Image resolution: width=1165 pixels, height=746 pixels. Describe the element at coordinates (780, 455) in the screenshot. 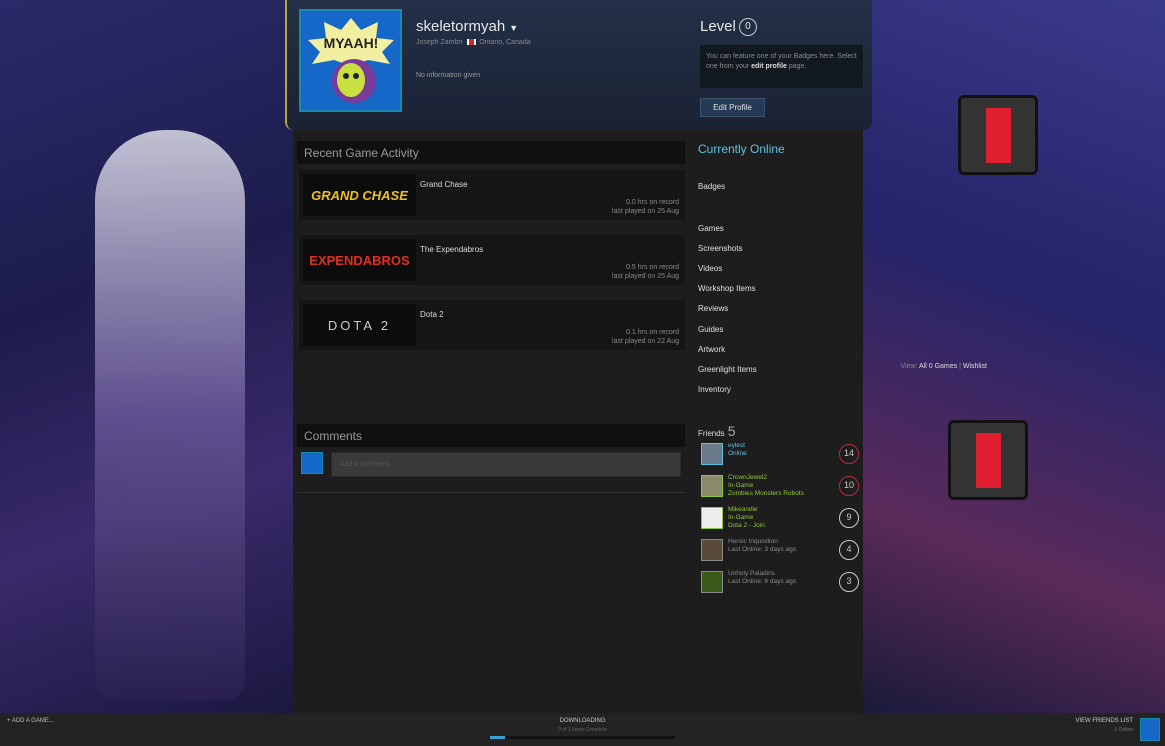

I see `friend-item: eylest Online 14` at that location.